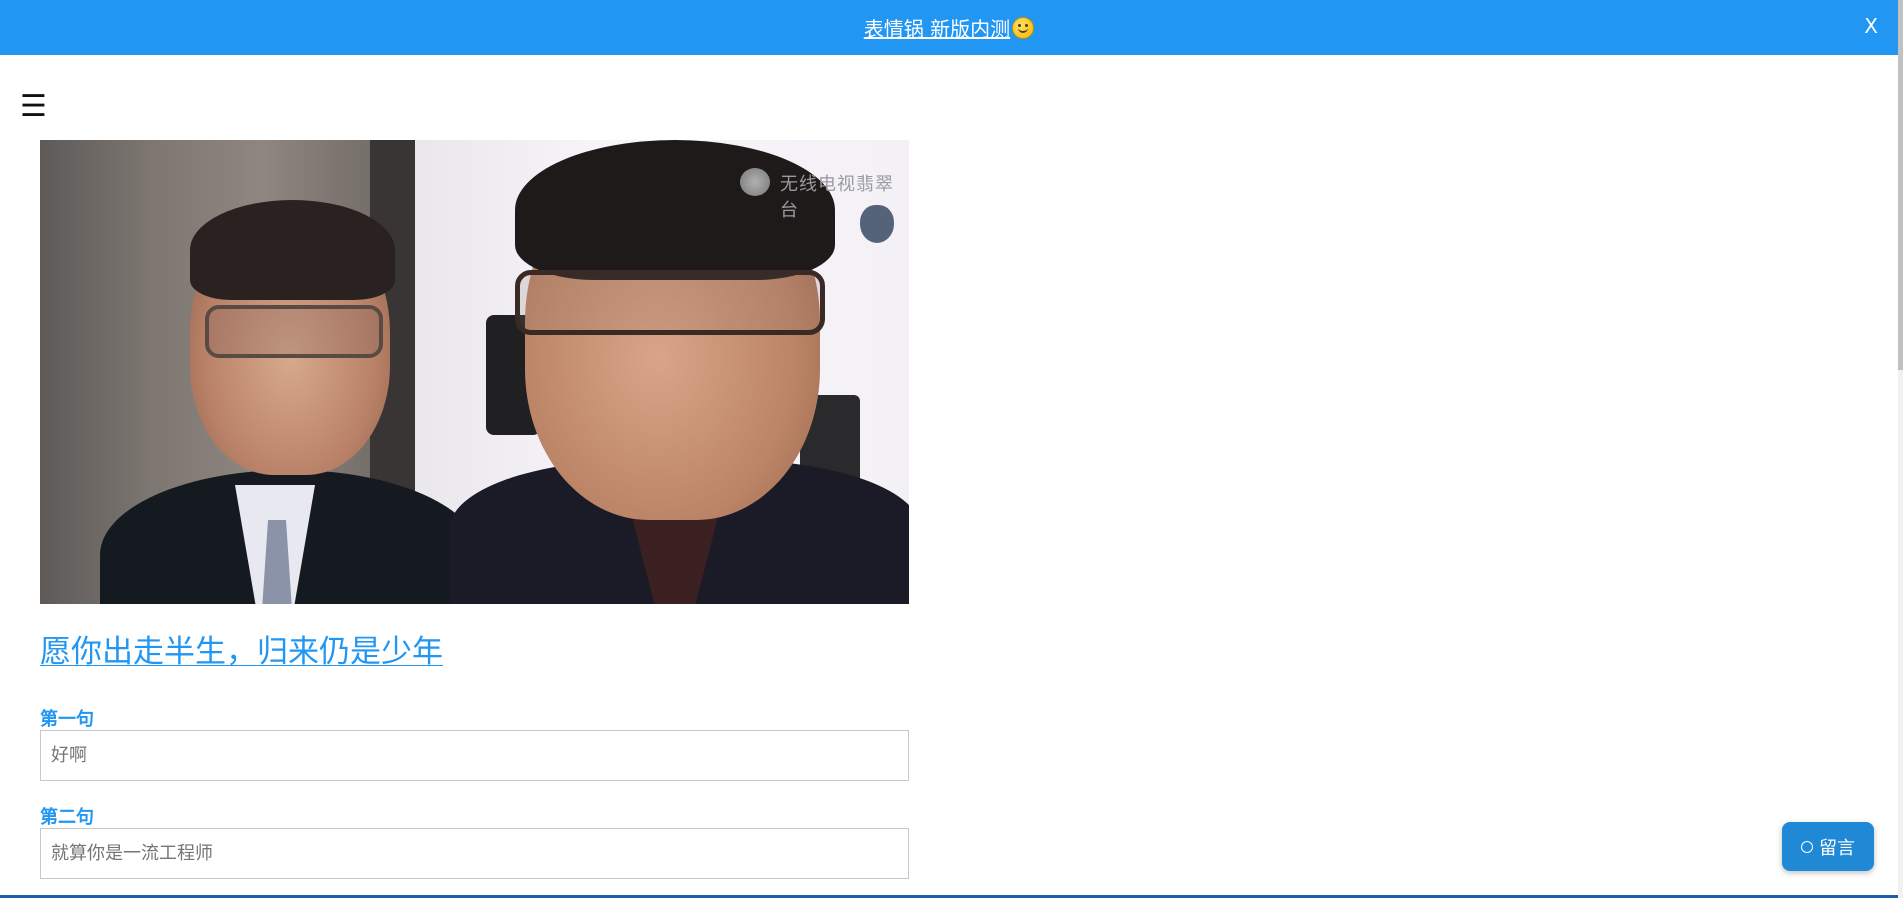 This screenshot has height=898, width=1903. I want to click on announcement-banner: 表情锅 新版内测 X, so click(949, 27).